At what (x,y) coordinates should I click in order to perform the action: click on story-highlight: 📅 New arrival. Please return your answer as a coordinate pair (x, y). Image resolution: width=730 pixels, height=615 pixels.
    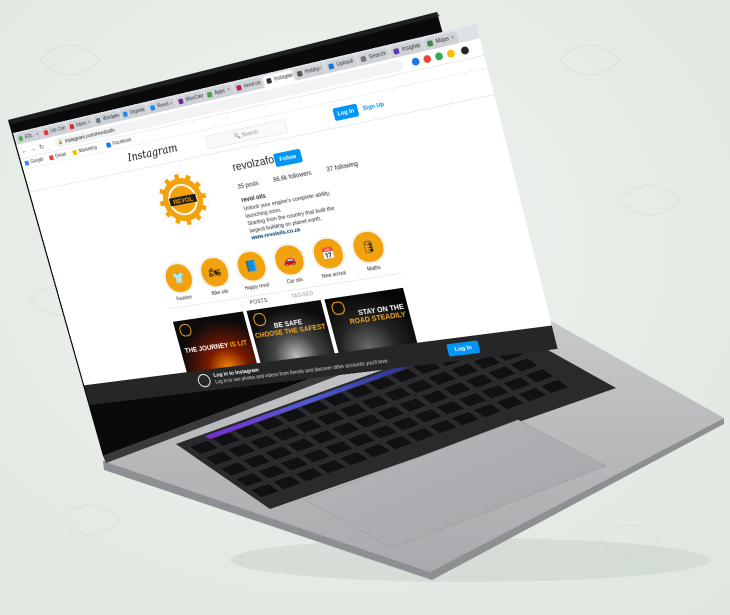
    Looking at the image, I should click on (329, 257).